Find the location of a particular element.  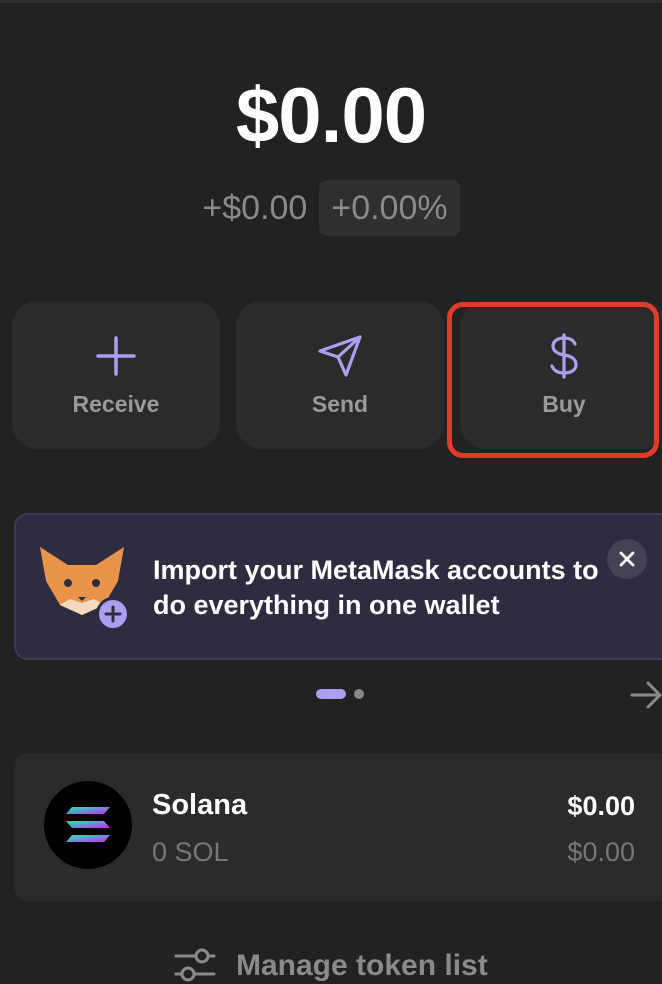

close-icon is located at coordinates (627, 559).